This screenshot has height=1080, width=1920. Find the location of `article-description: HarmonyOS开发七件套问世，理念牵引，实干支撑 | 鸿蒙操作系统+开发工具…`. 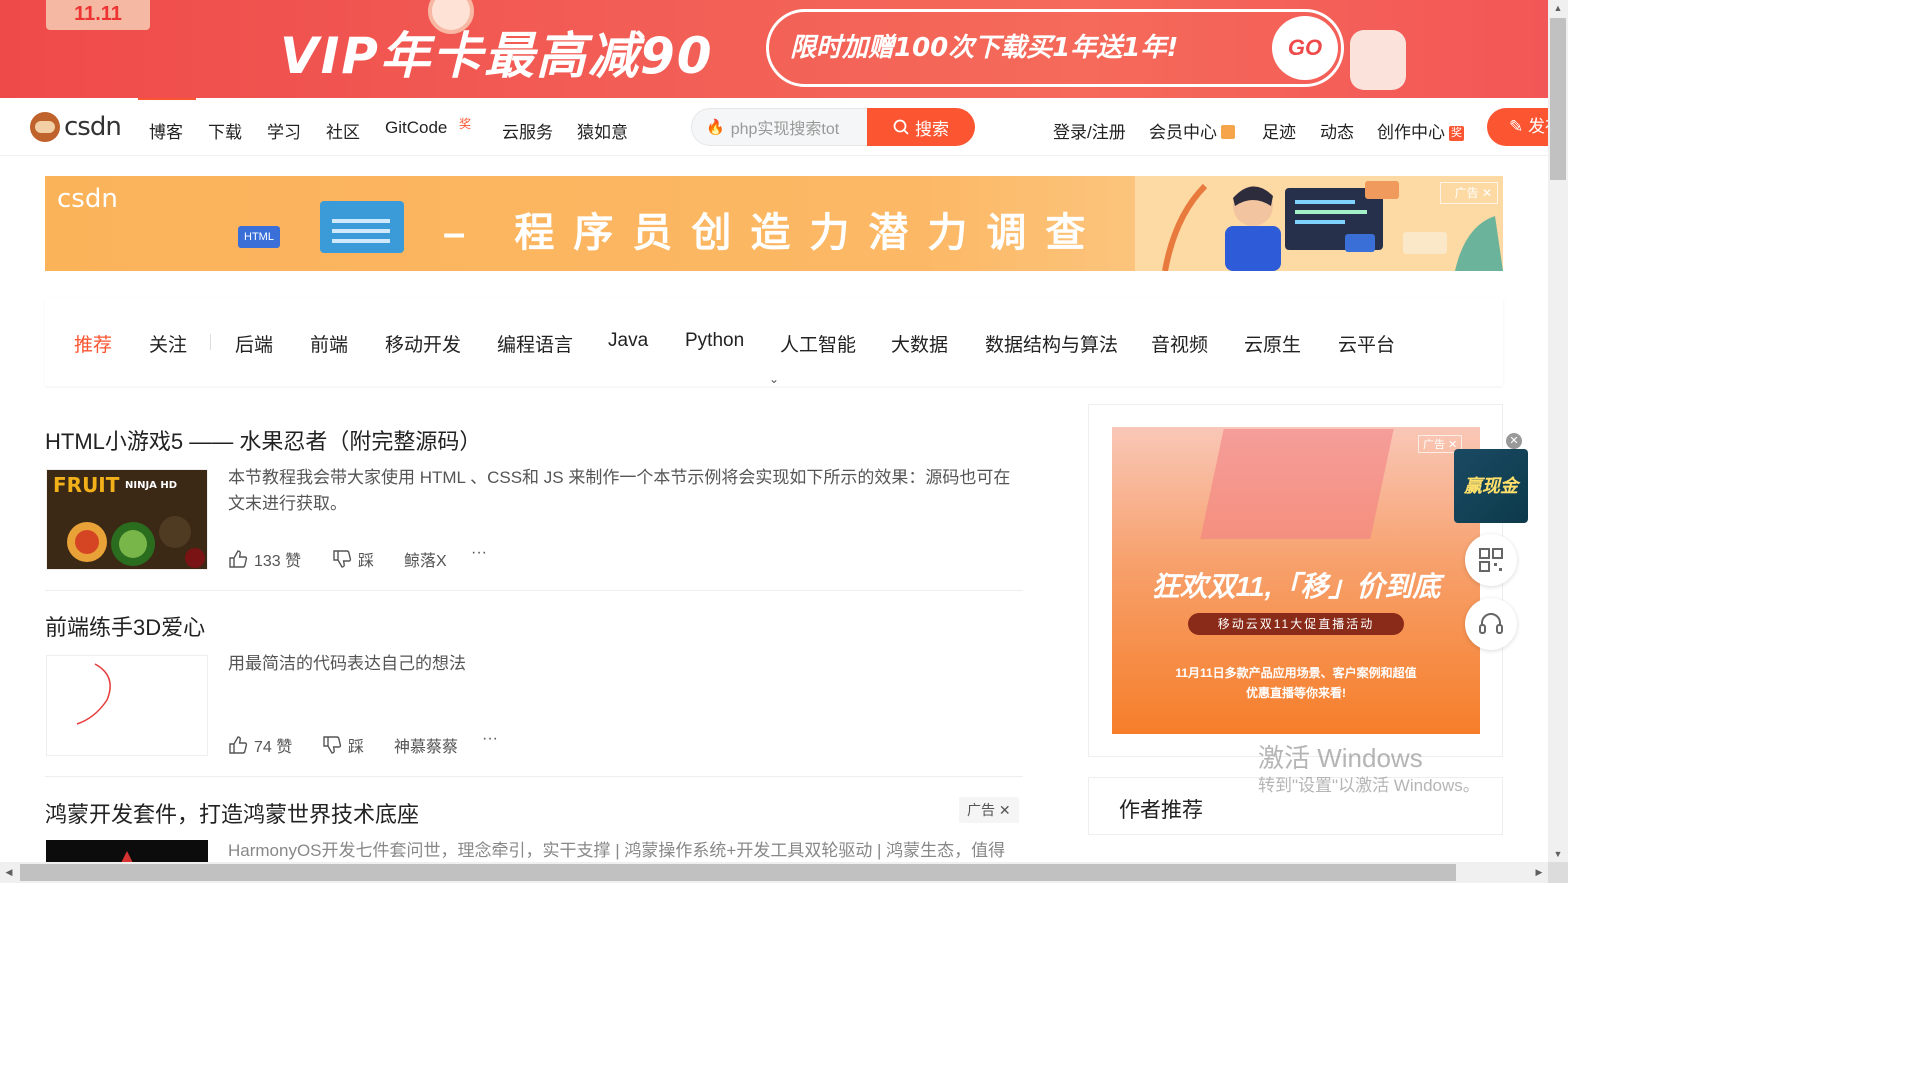

article-description: HarmonyOS开发七件套问世，理念牵引，实干支撑 | 鸿蒙操作系统+开发工具… is located at coordinates (617, 850).